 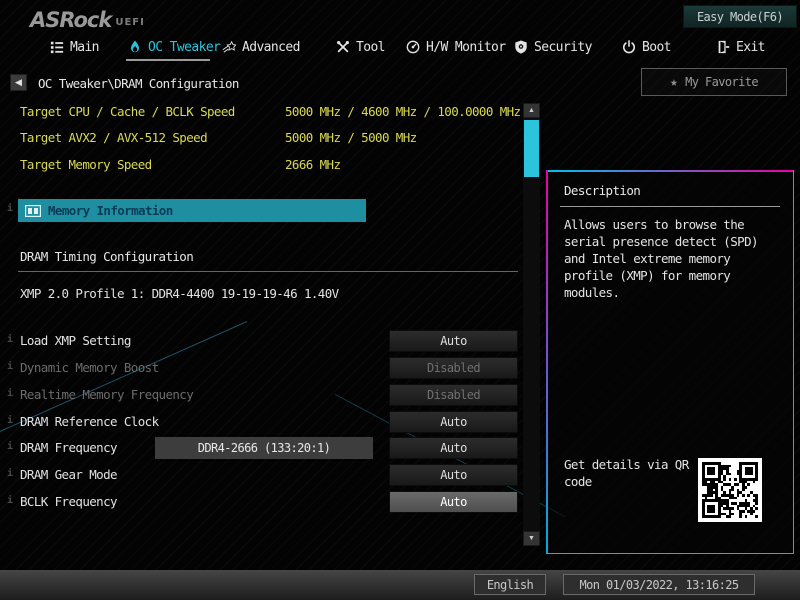 I want to click on my-favorite-label: My Favorite, so click(x=722, y=82).